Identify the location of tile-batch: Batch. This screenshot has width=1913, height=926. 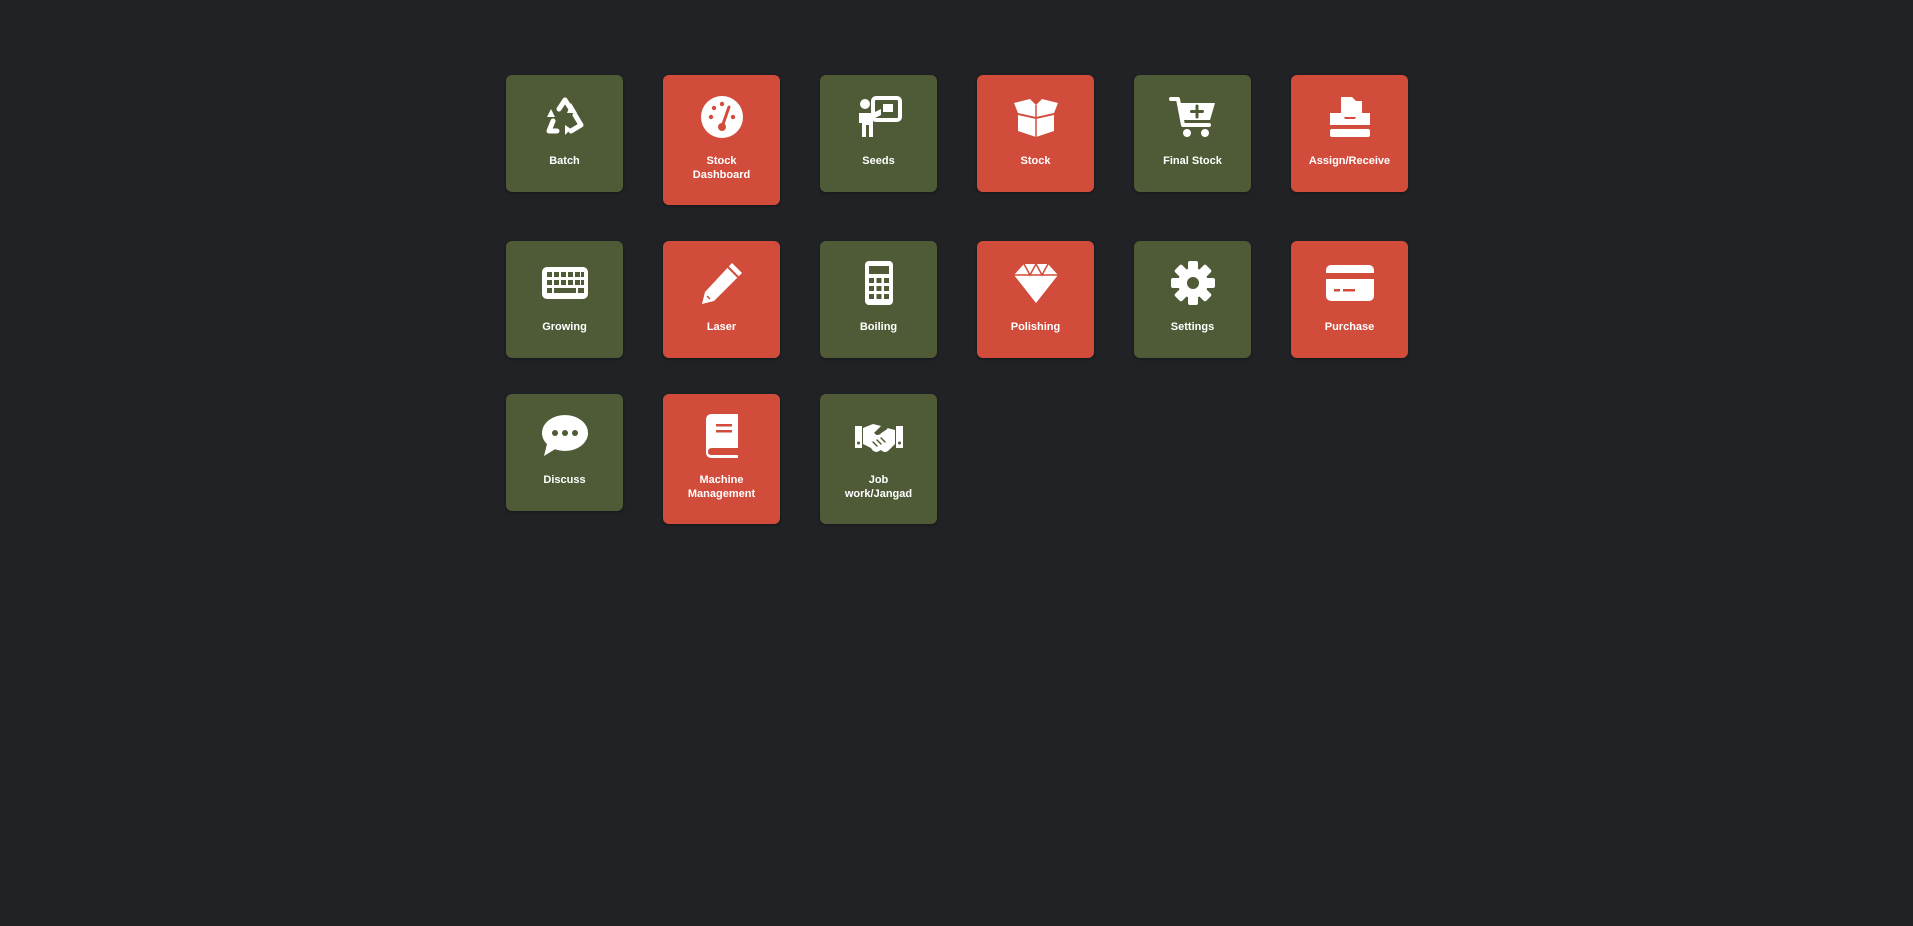
(564, 133).